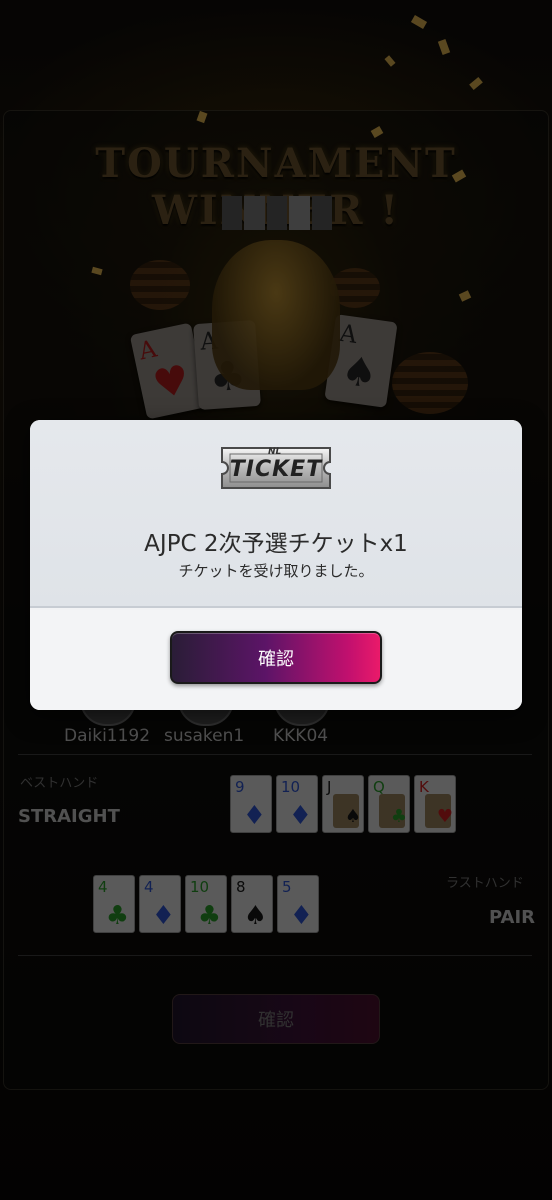 Image resolution: width=552 pixels, height=1200 pixels. Describe the element at coordinates (275, 452) in the screenshot. I see `ticket-logo: NL` at that location.